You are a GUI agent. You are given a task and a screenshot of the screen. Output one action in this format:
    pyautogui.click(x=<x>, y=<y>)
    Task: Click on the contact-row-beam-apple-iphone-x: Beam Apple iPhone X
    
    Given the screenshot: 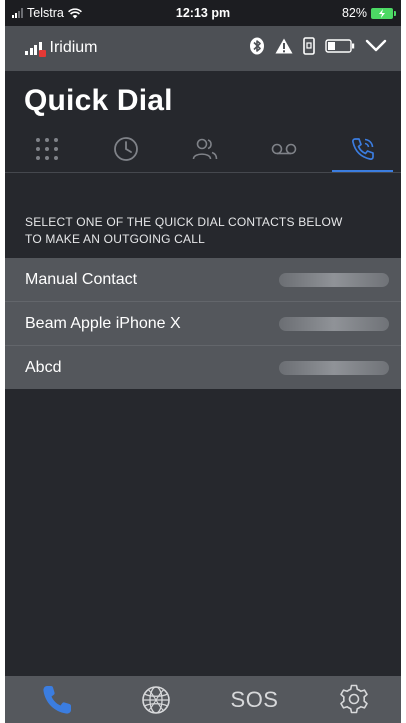 What is the action you would take?
    pyautogui.click(x=203, y=324)
    